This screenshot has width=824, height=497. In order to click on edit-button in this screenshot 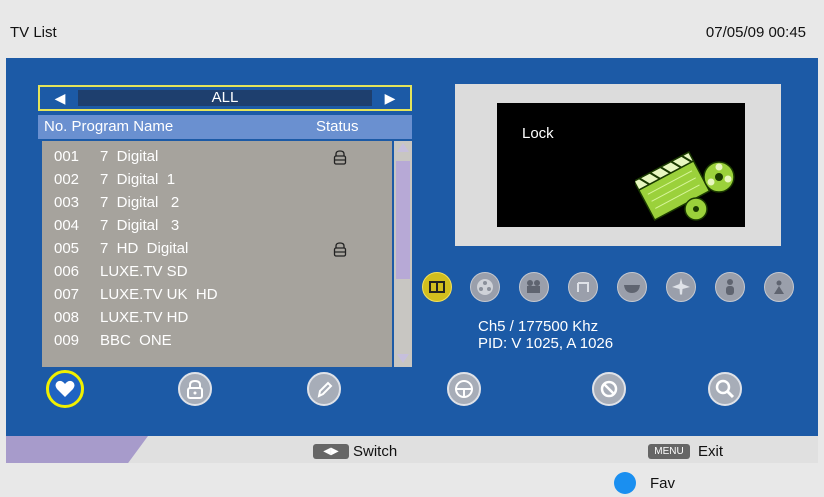, I will do `click(324, 389)`.